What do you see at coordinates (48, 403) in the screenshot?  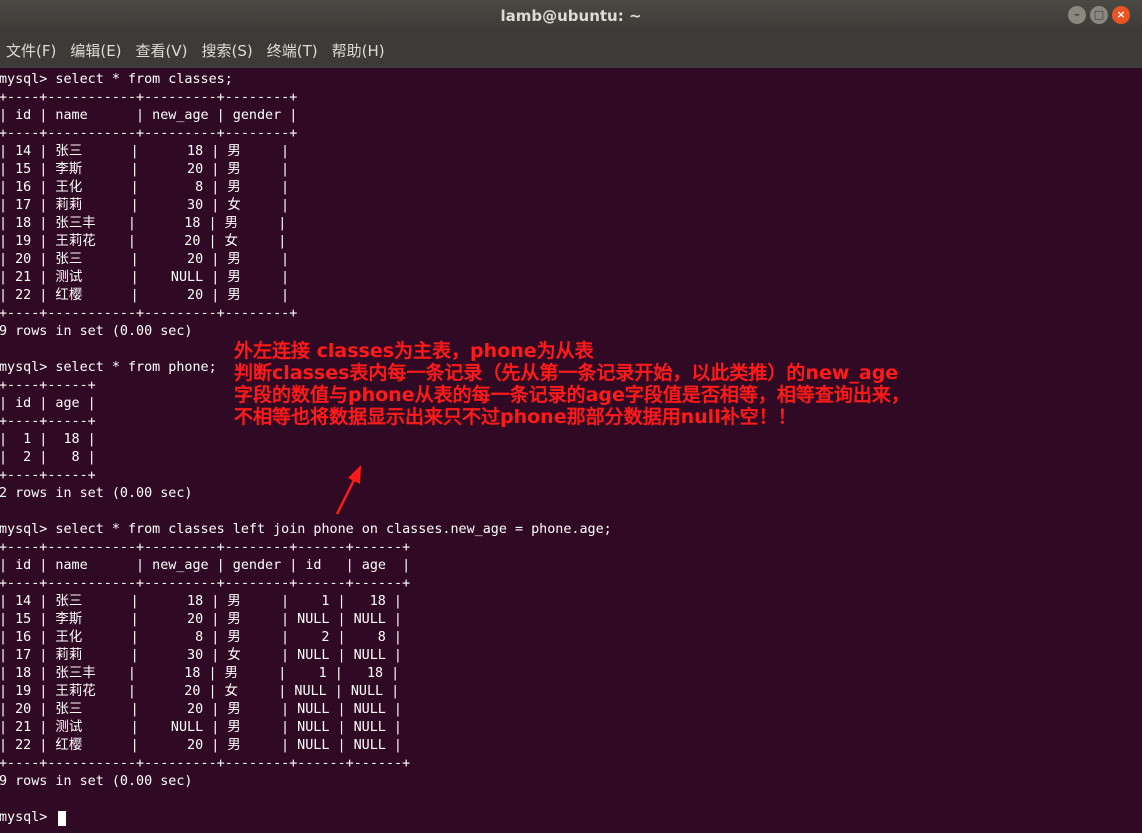 I see `terminal-line: | id | age |` at bounding box center [48, 403].